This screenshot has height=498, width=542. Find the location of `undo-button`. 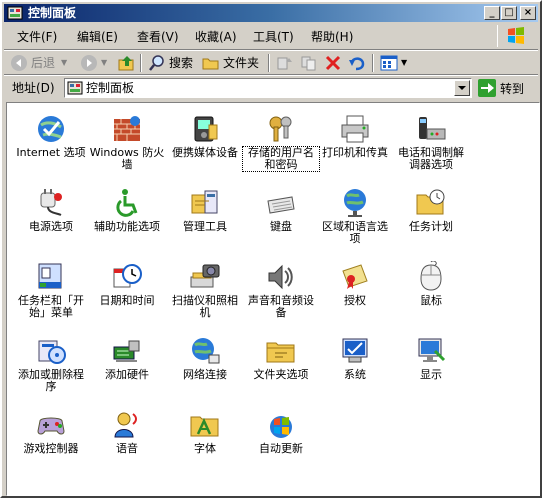

undo-button is located at coordinates (358, 63).